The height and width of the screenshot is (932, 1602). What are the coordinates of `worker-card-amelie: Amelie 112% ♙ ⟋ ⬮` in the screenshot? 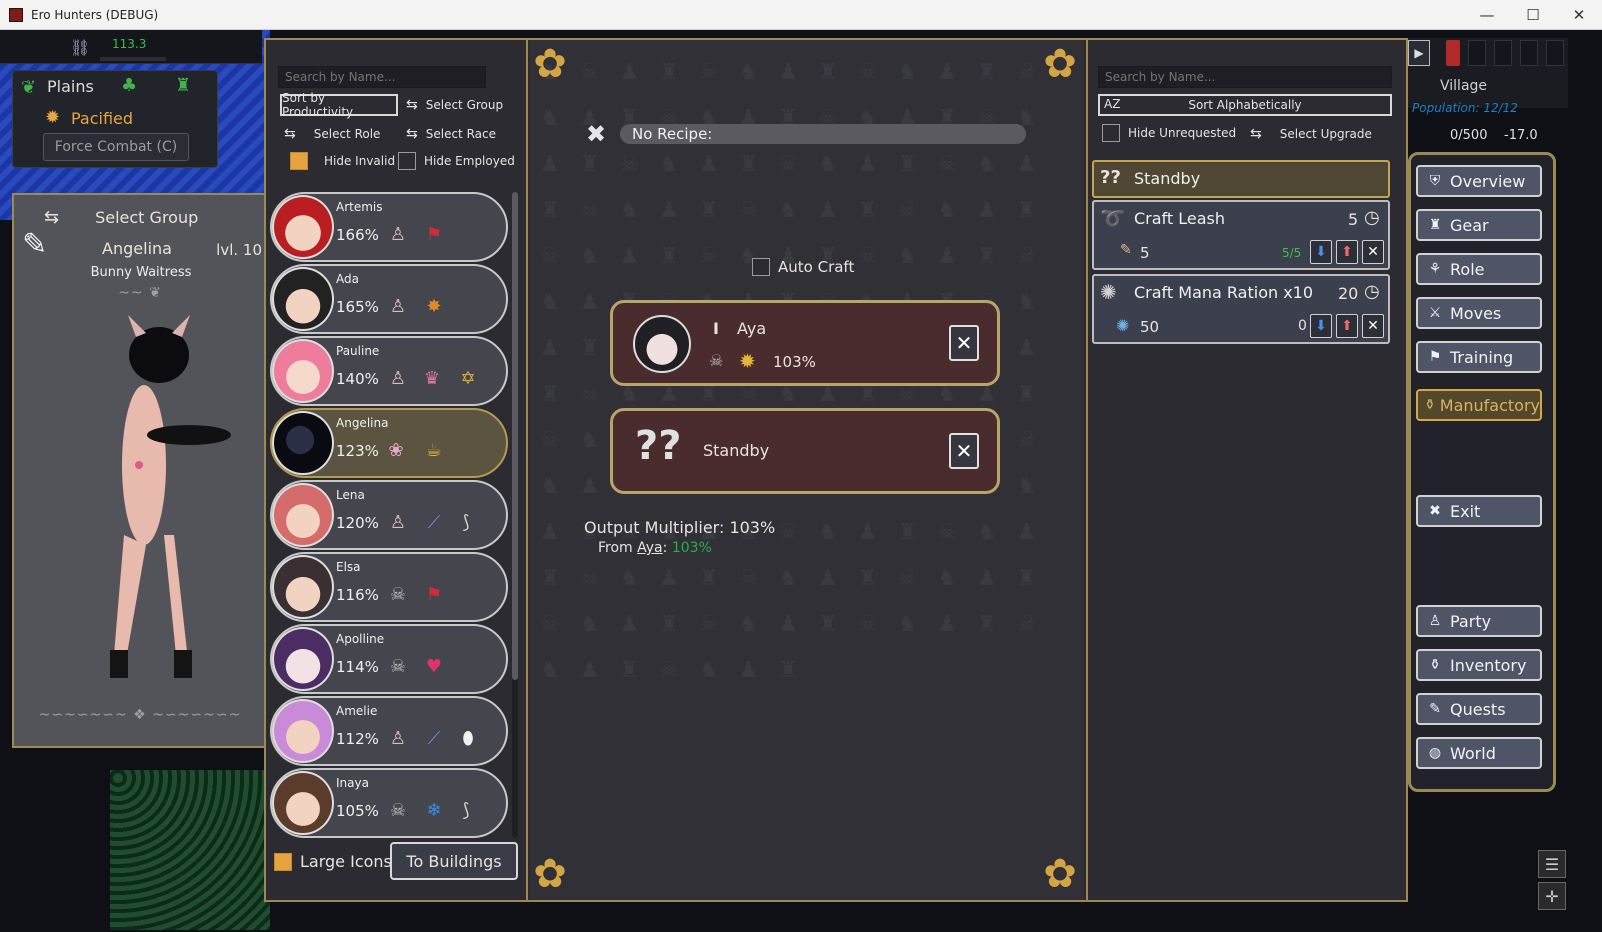 It's located at (389, 731).